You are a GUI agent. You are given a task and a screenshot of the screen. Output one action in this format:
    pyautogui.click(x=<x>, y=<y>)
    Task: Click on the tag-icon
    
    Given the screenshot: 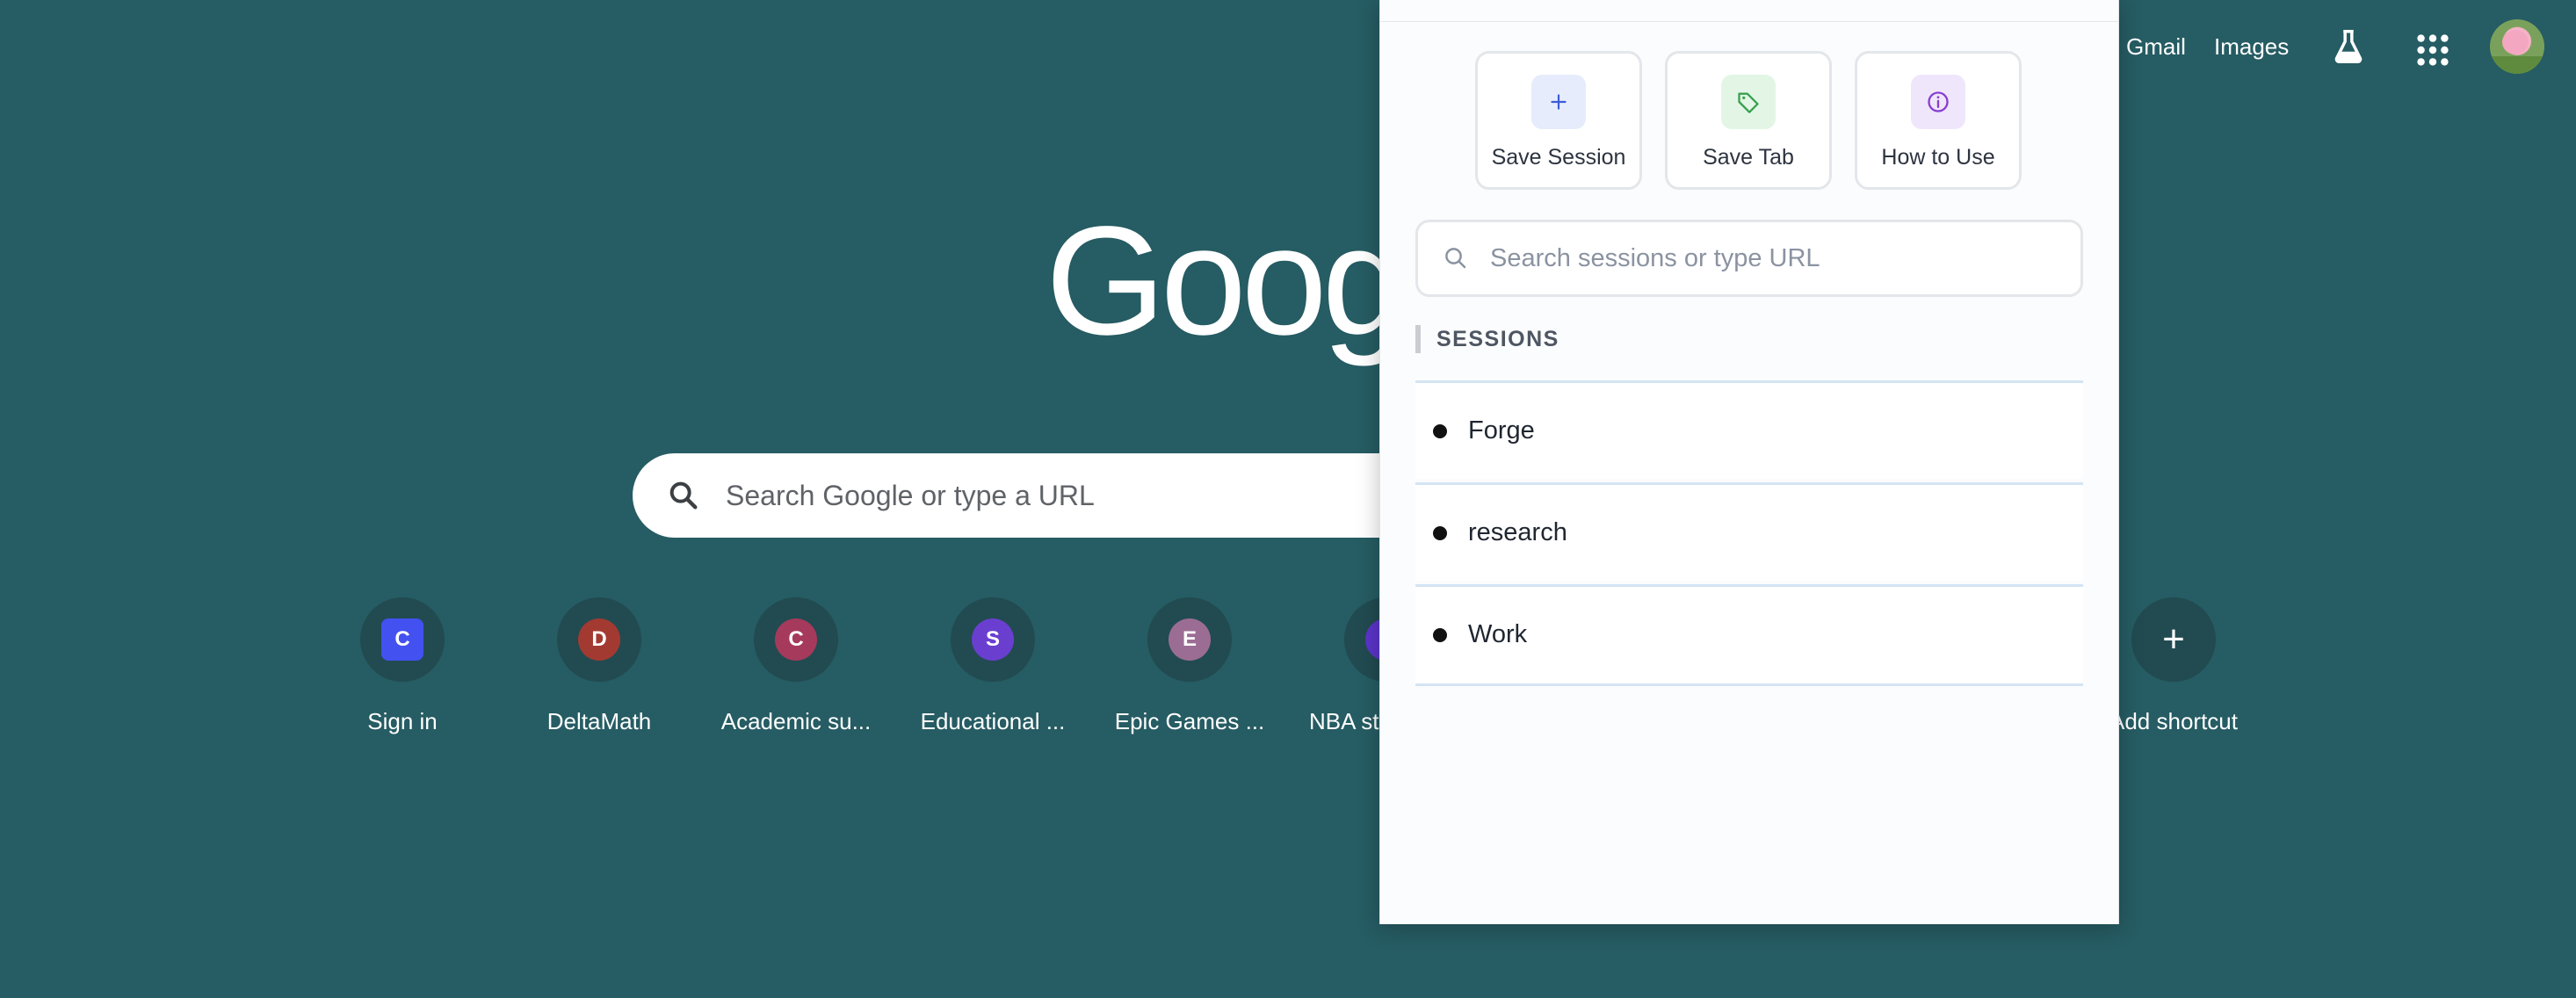 What is the action you would take?
    pyautogui.click(x=1748, y=102)
    